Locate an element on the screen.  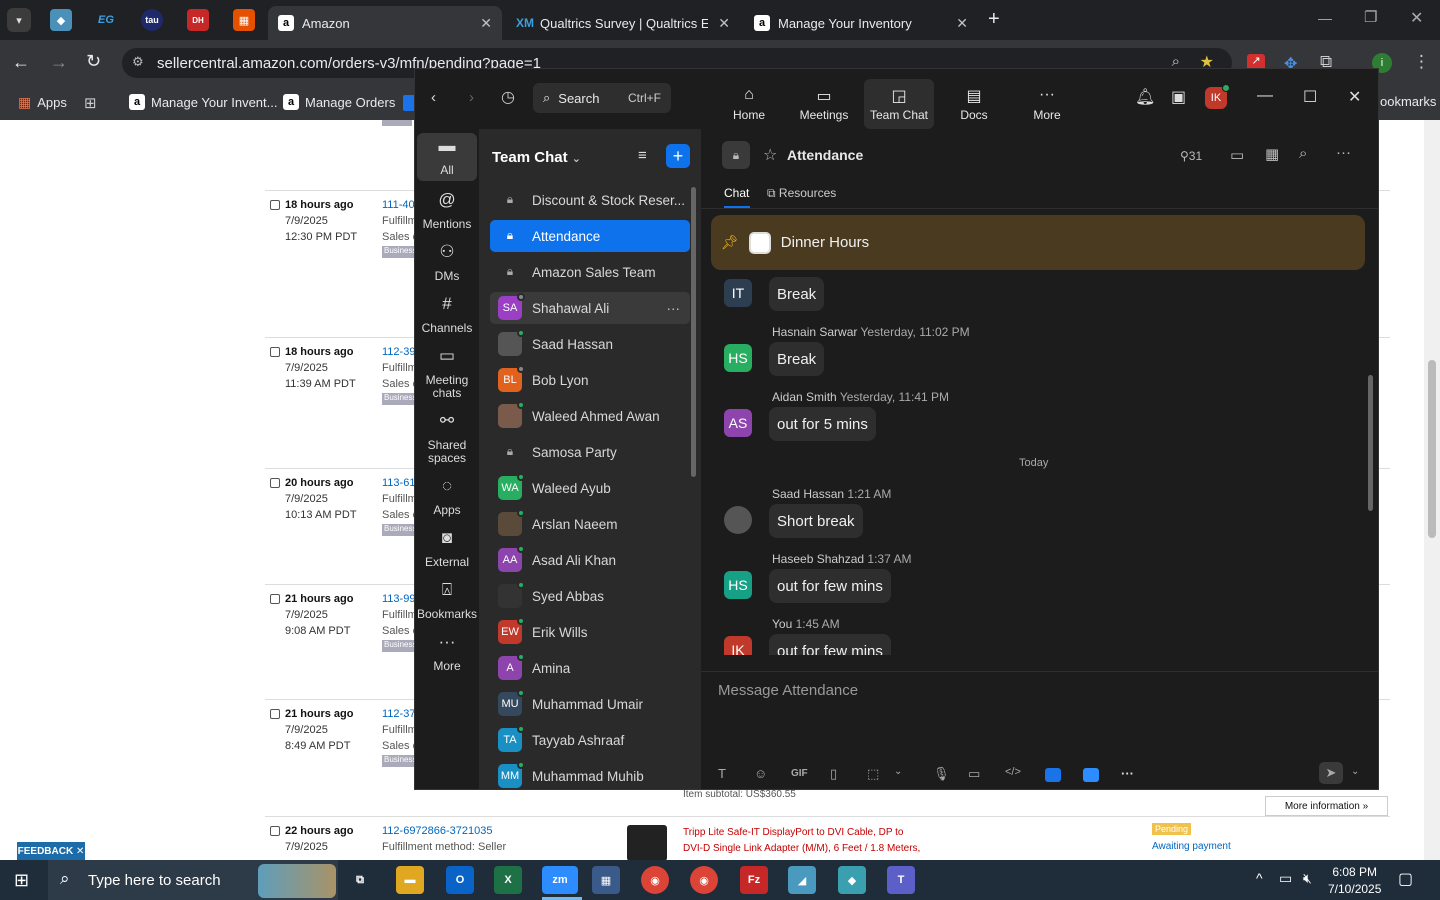
chevron-down-icon: ⌄ is located at coordinates (1355, 771).